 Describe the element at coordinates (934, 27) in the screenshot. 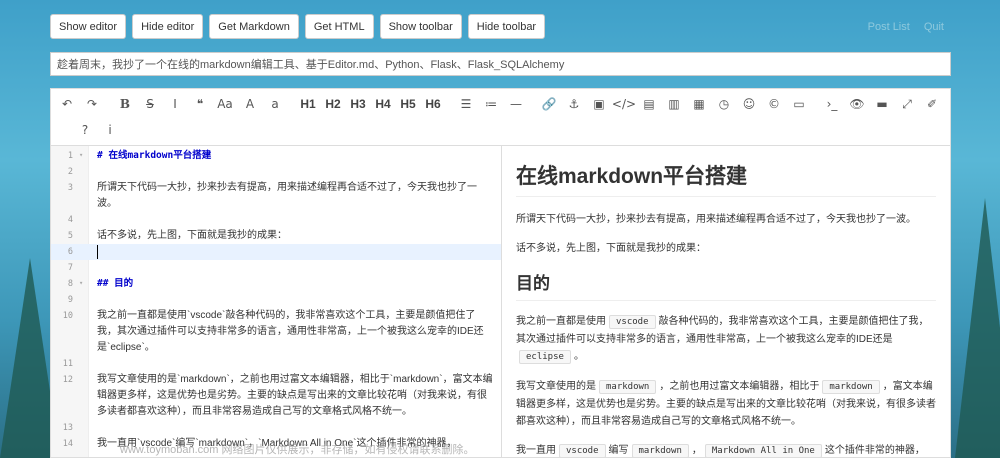

I see `quit-link: Quit` at that location.